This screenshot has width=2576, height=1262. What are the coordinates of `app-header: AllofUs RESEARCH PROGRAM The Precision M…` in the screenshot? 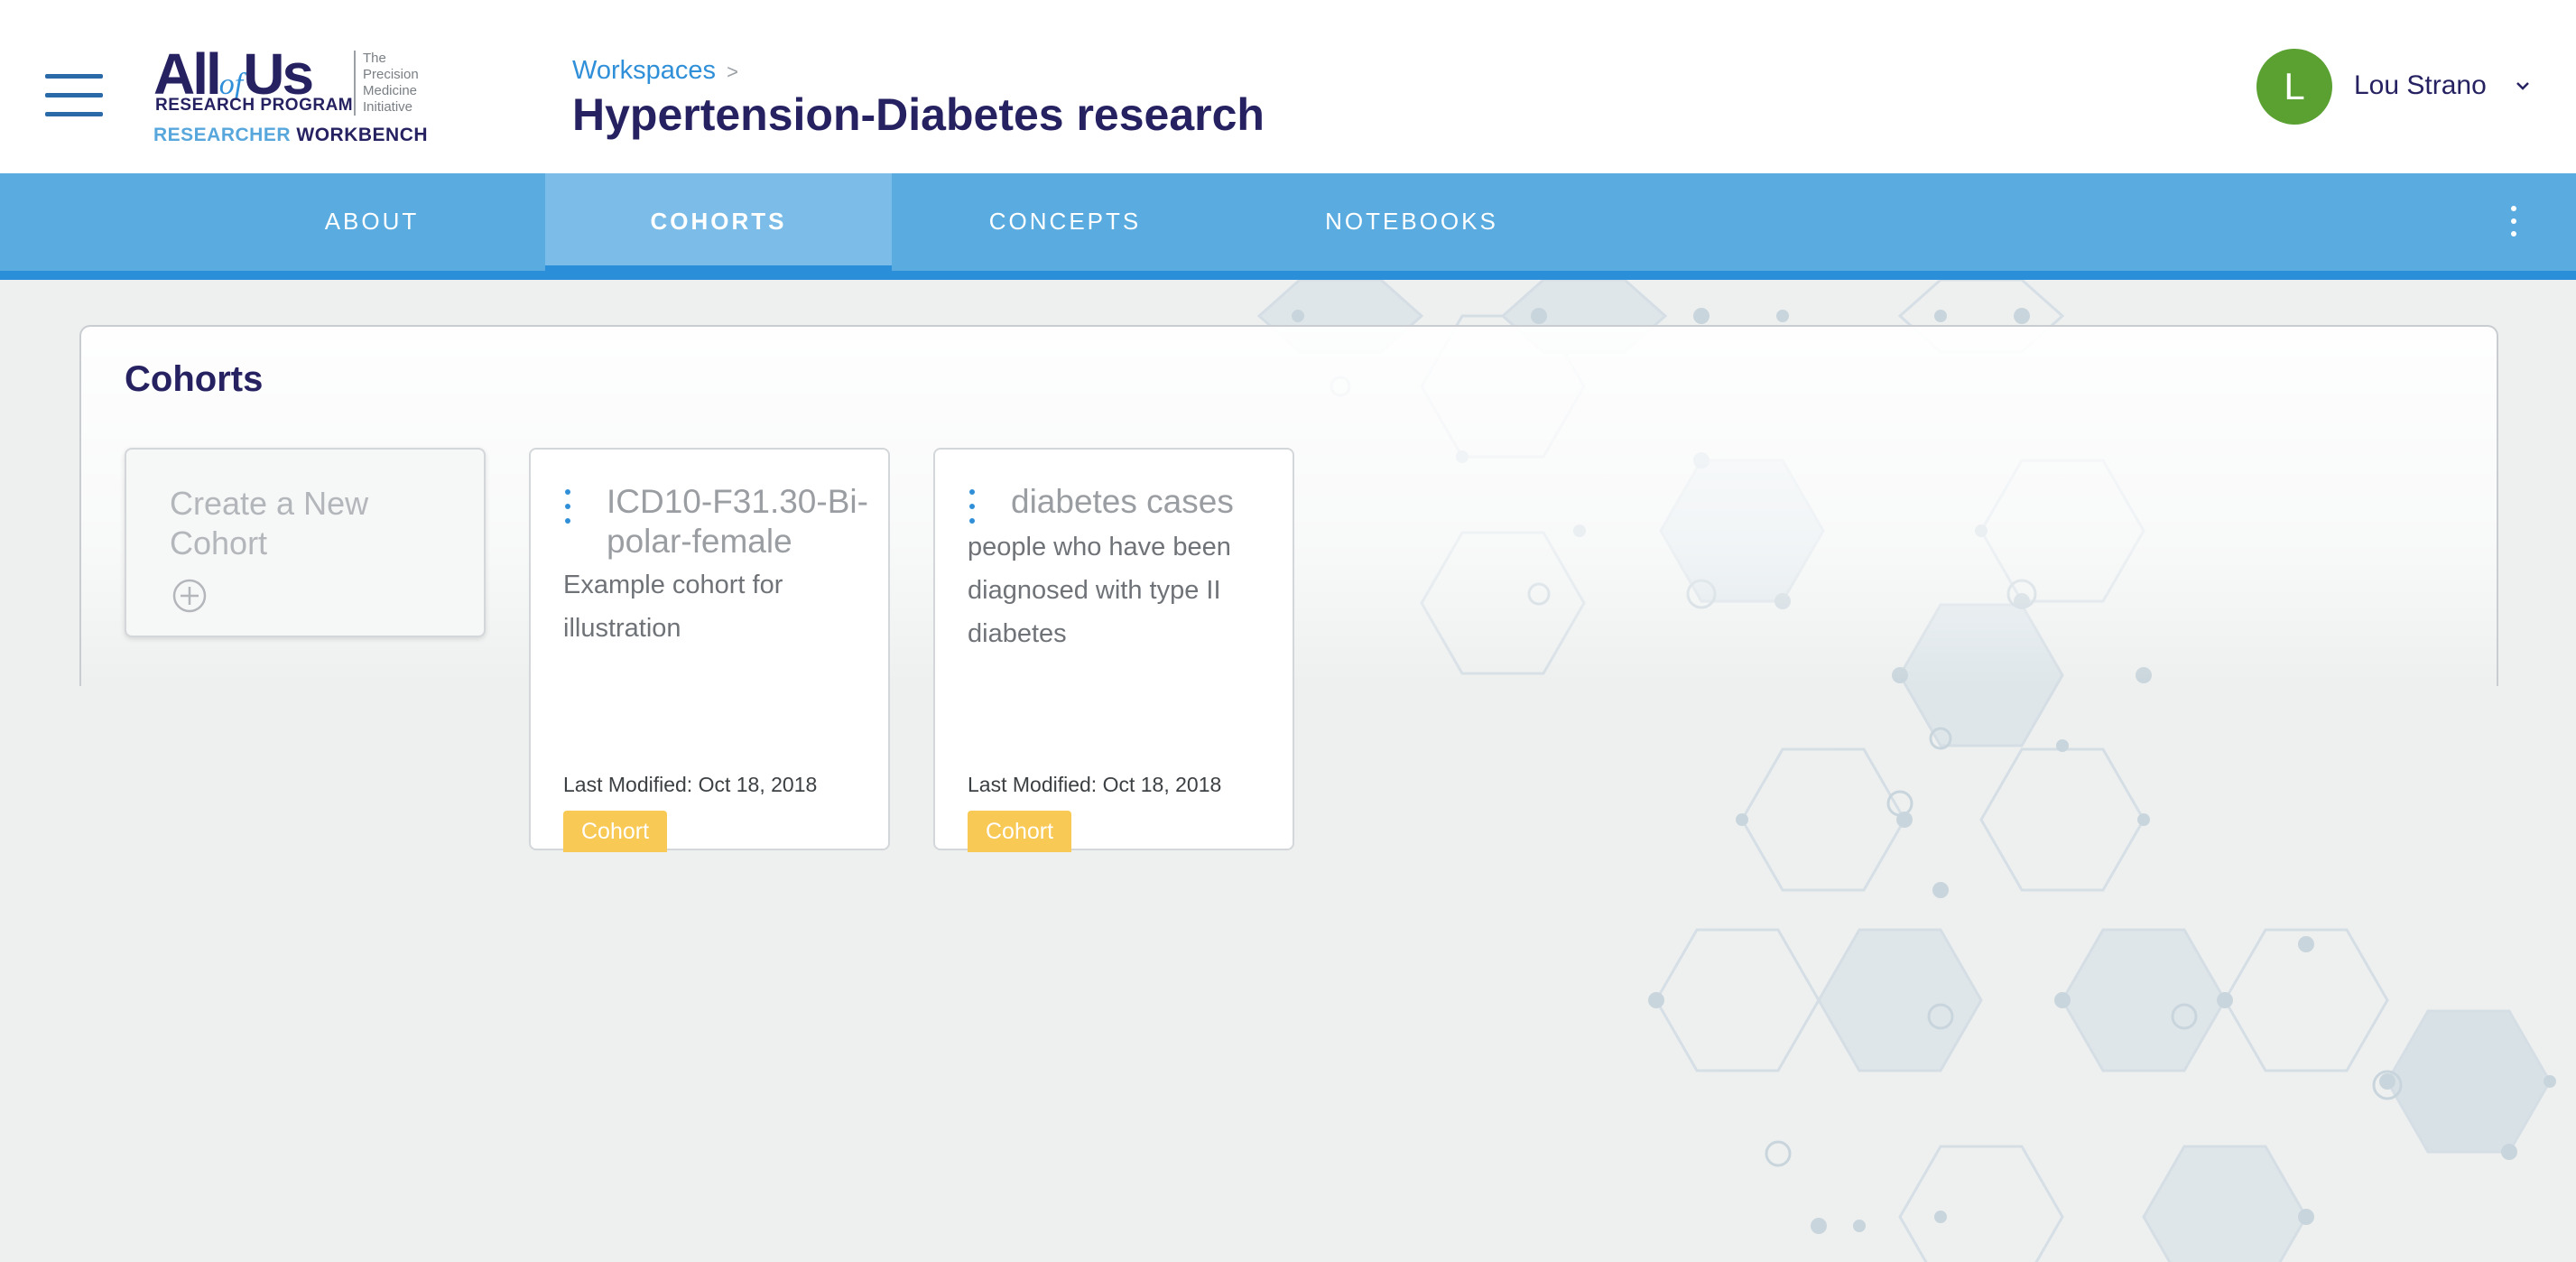 It's located at (1288, 86).